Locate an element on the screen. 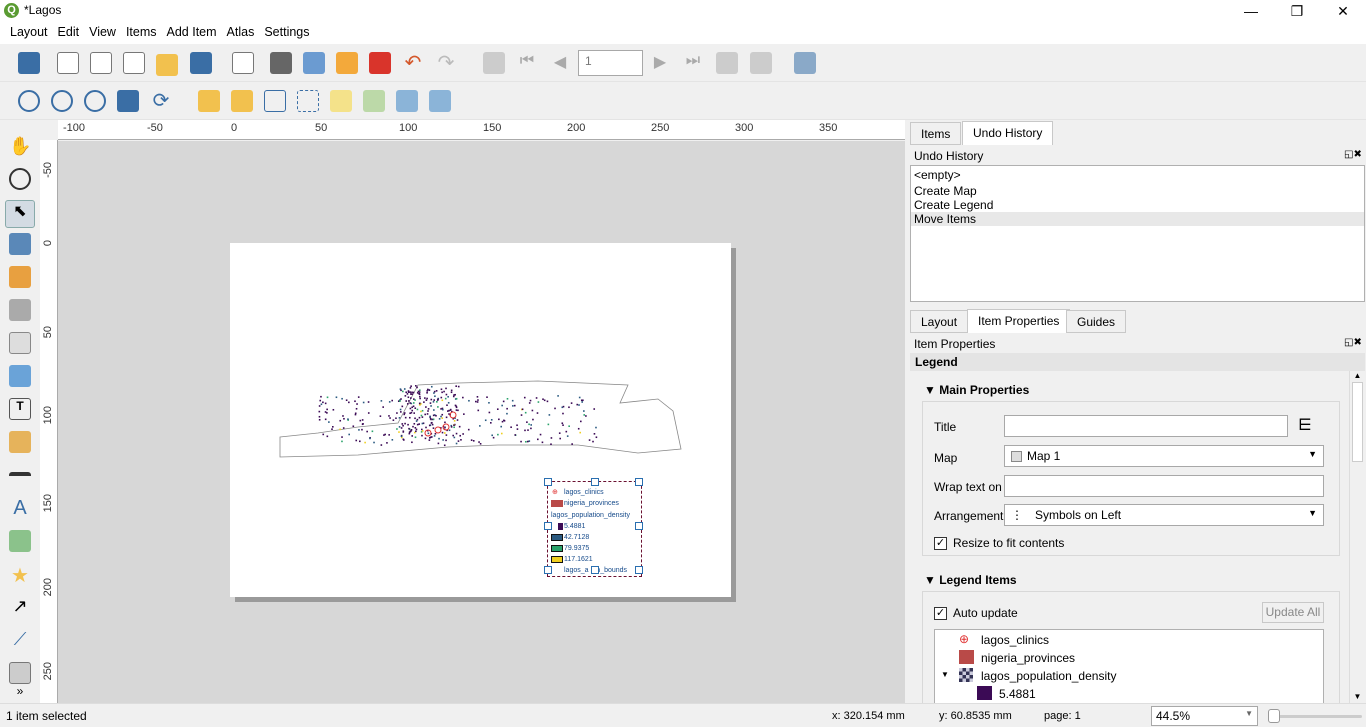 The height and width of the screenshot is (727, 1366). export-image-icon is located at coordinates (314, 63).